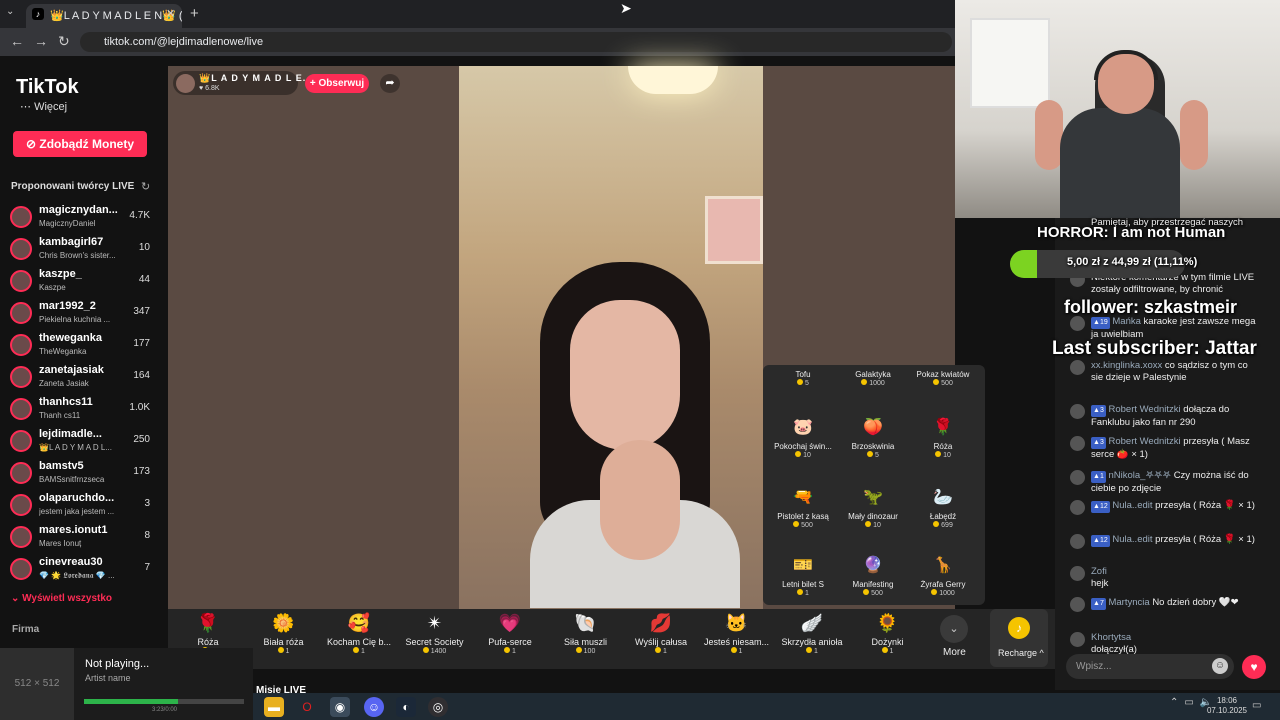  I want to click on bar-gift-item: 🐱 Jesteś niesam... 1, so click(737, 634).